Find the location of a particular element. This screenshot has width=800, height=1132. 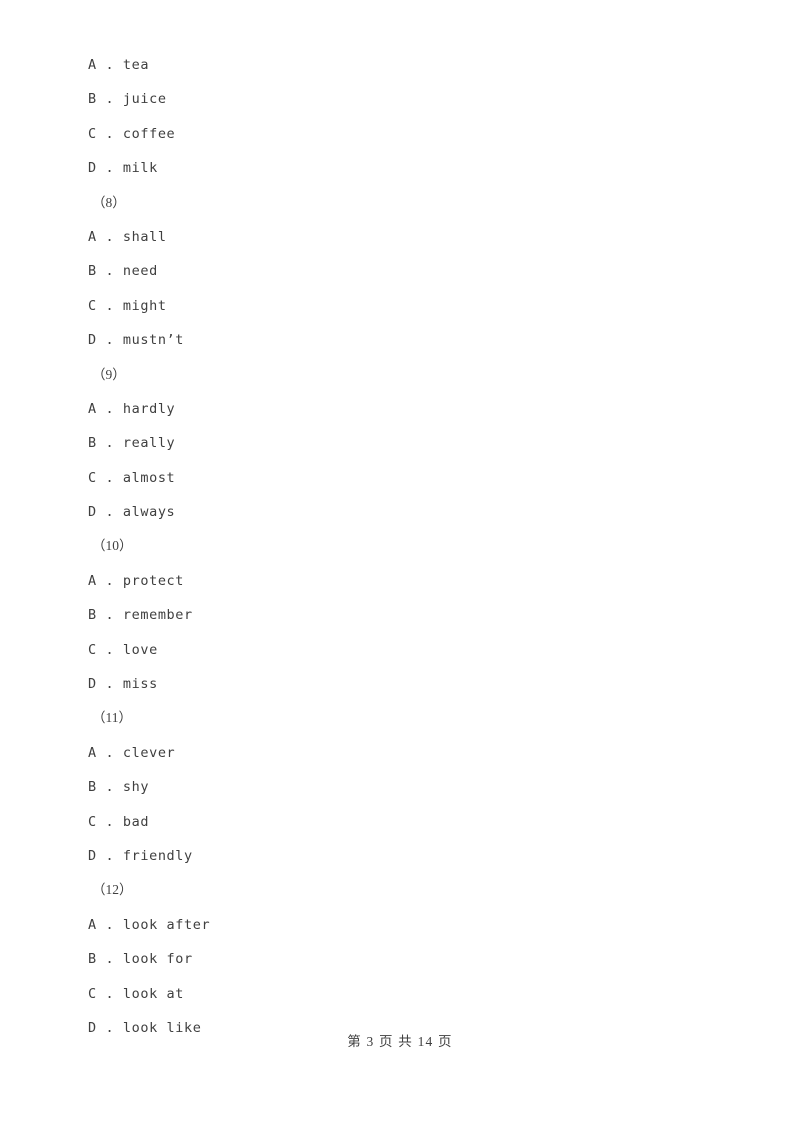

answer-option: A . shall is located at coordinates (127, 236).